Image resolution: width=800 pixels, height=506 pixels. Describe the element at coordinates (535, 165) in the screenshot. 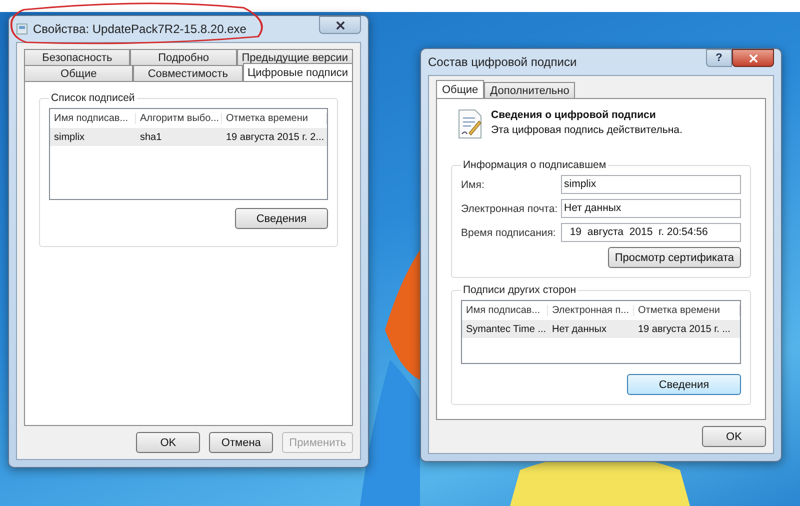

I see `group-title: Информация о подписавшем` at that location.